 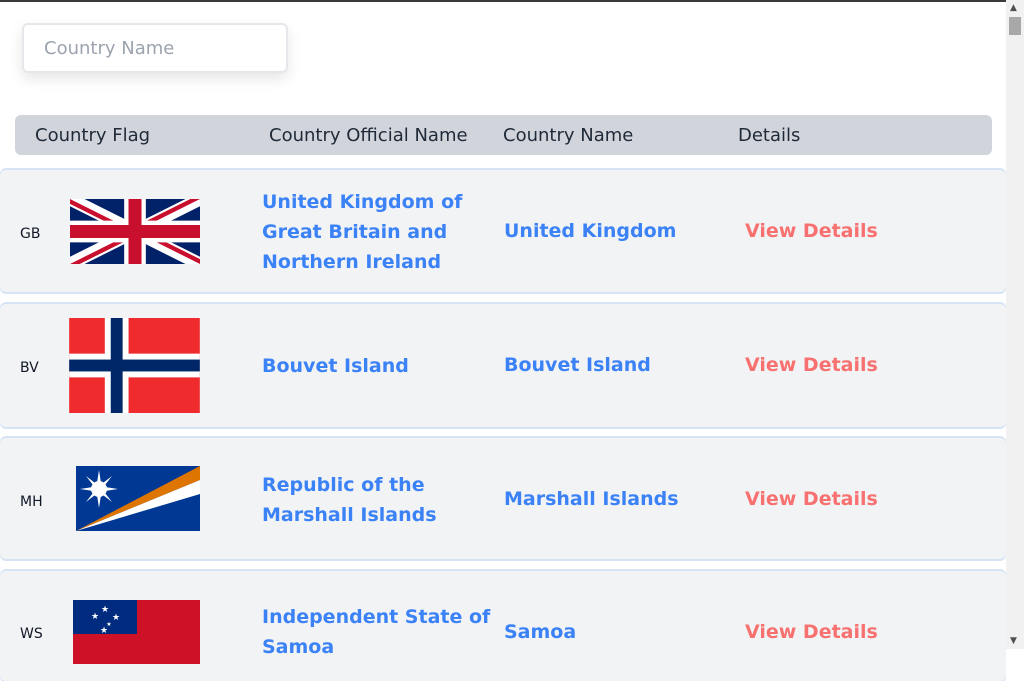 I want to click on header-details: Details, so click(x=769, y=135).